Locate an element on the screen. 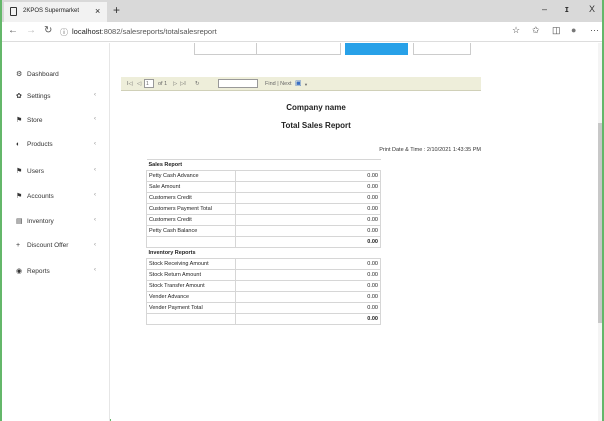 Image resolution: width=604 pixels, height=421 pixels. row-label: Stock Return Amount is located at coordinates (191, 275).